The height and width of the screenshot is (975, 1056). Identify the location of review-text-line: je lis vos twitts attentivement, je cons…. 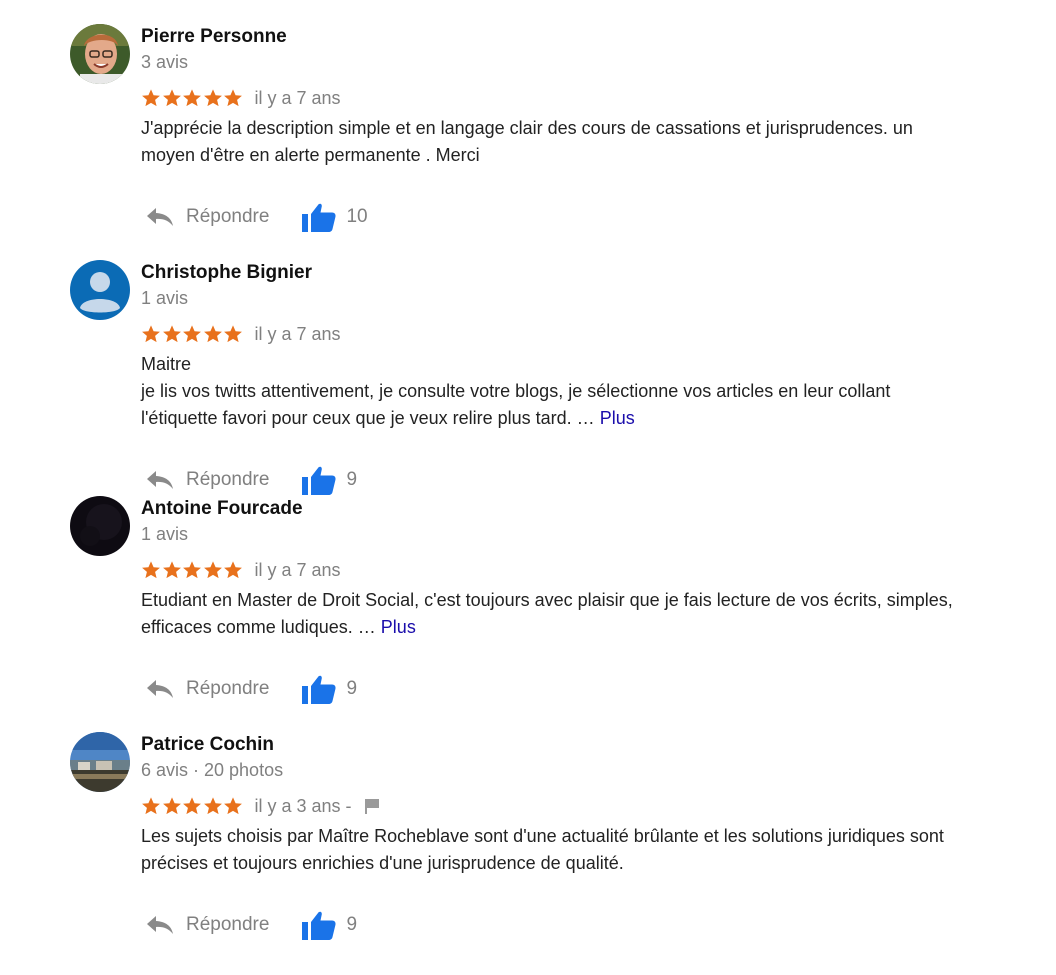
(516, 391).